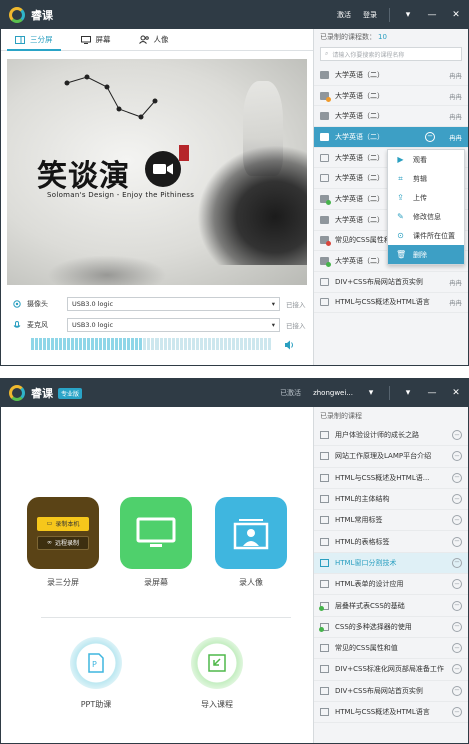 Image resolution: width=469 pixels, height=744 pixels. What do you see at coordinates (371, 393) in the screenshot?
I see `user-dropdown-icon: ▾` at bounding box center [371, 393].